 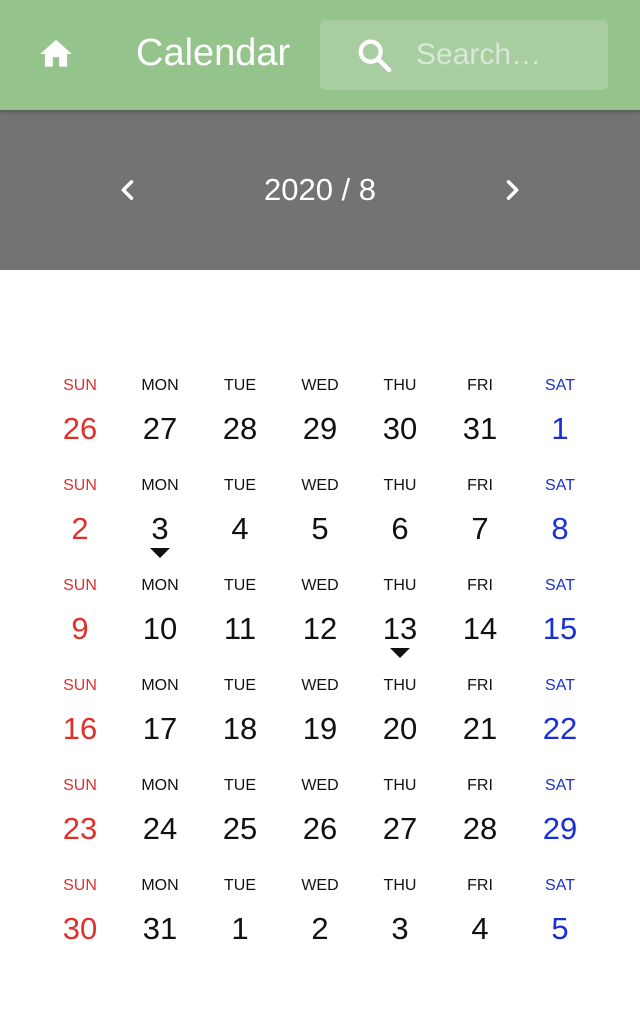 What do you see at coordinates (240, 920) in the screenshot?
I see `day-cell: TUE 1` at bounding box center [240, 920].